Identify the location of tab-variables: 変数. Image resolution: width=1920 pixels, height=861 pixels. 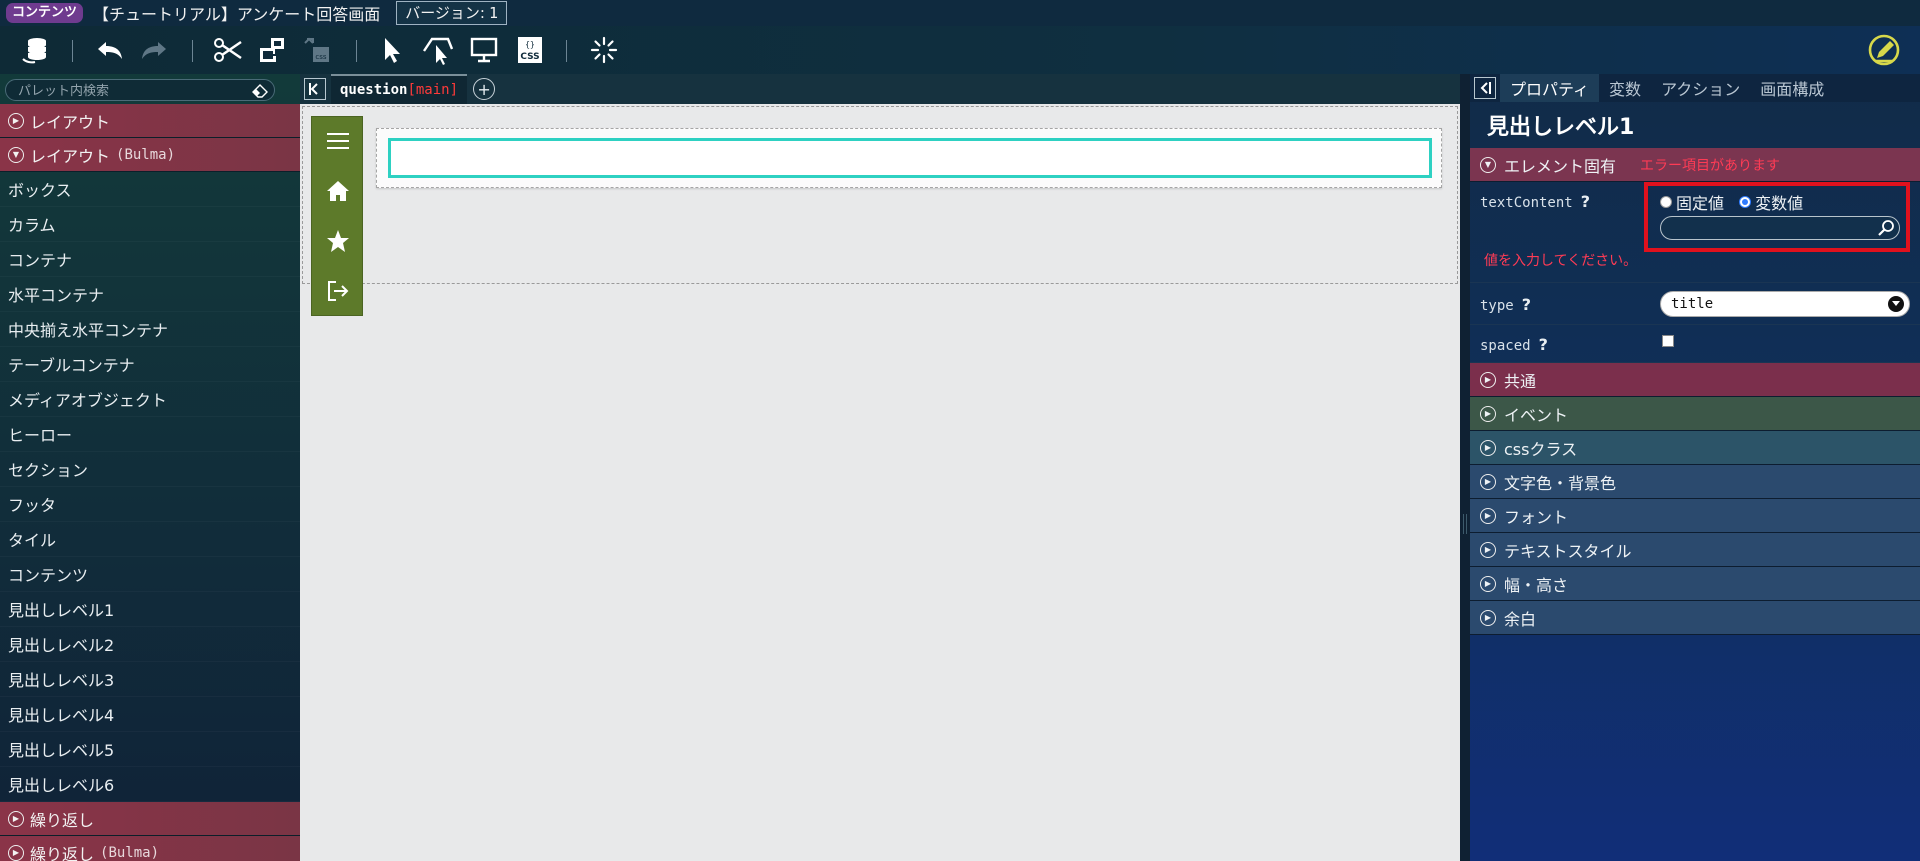
(1625, 88).